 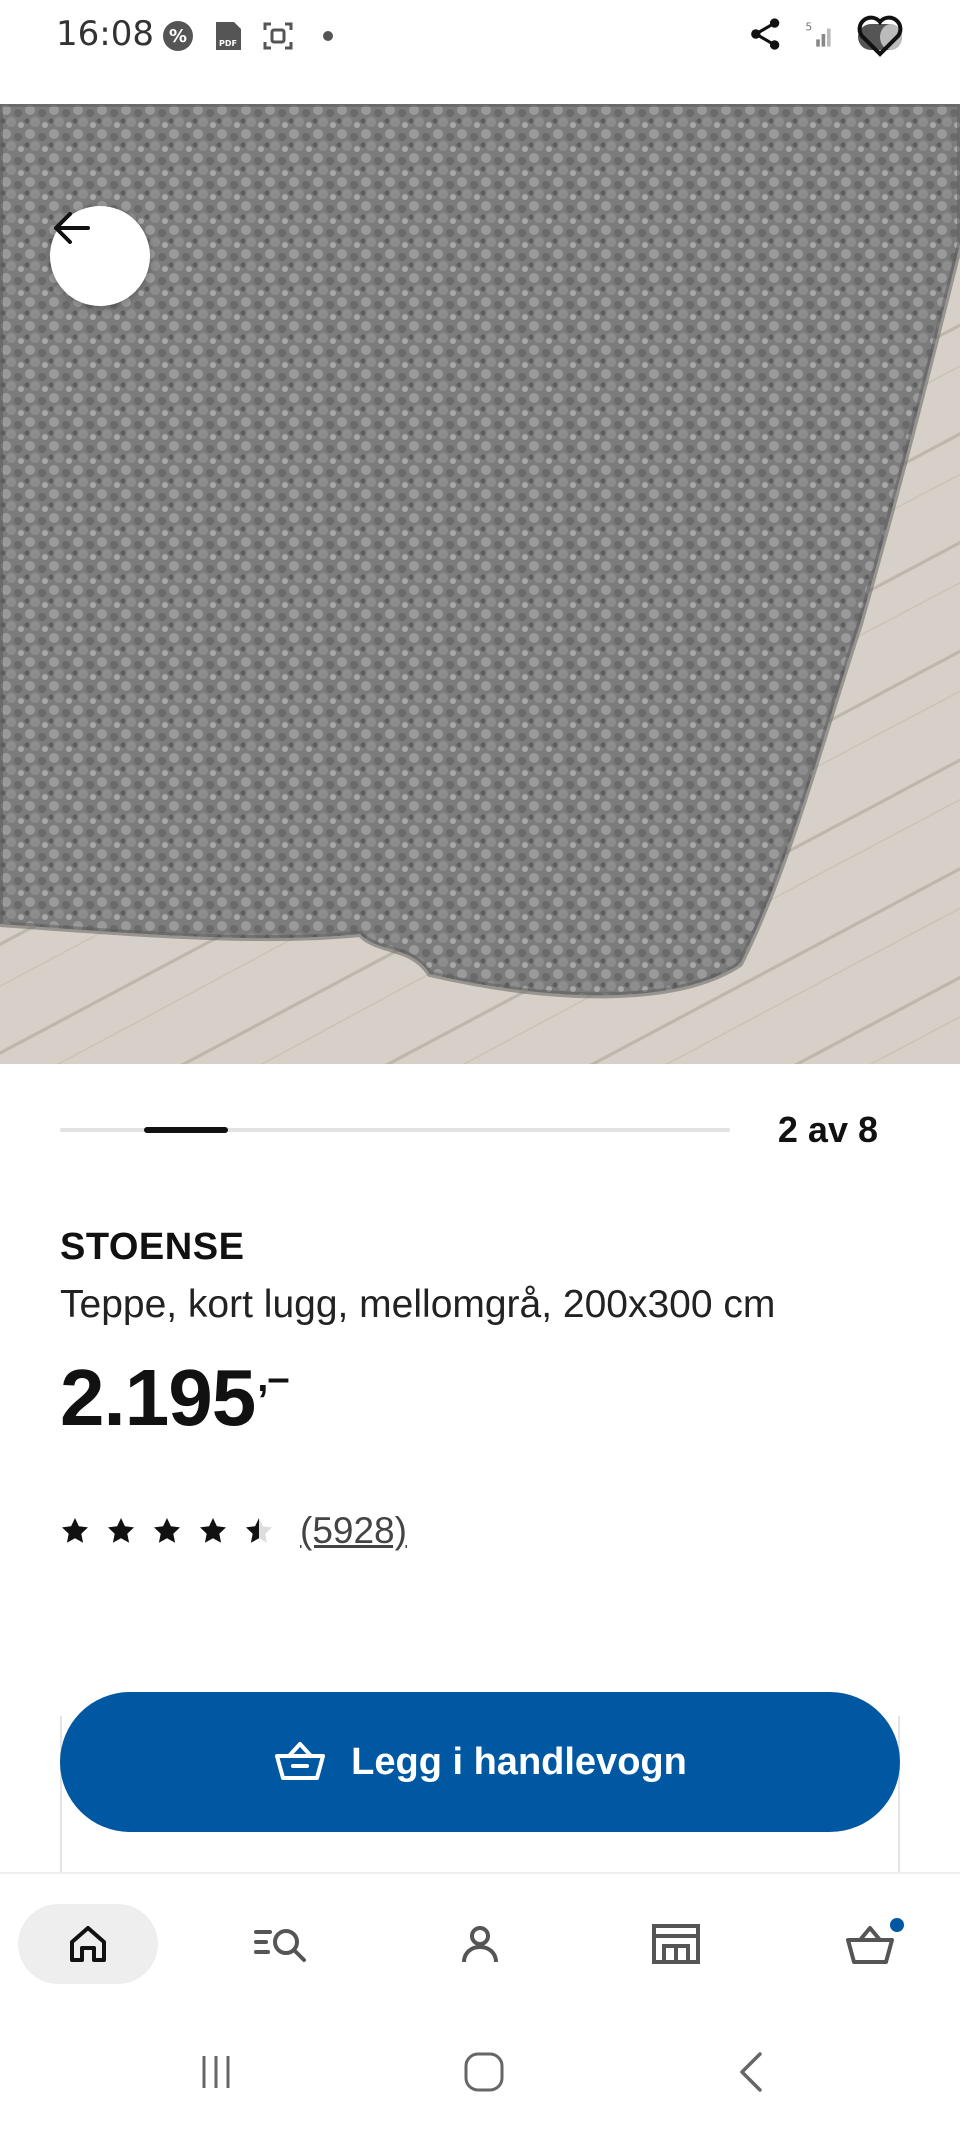 What do you see at coordinates (519, 1761) in the screenshot?
I see `add-to-cart-label: Legg i handlevogn` at bounding box center [519, 1761].